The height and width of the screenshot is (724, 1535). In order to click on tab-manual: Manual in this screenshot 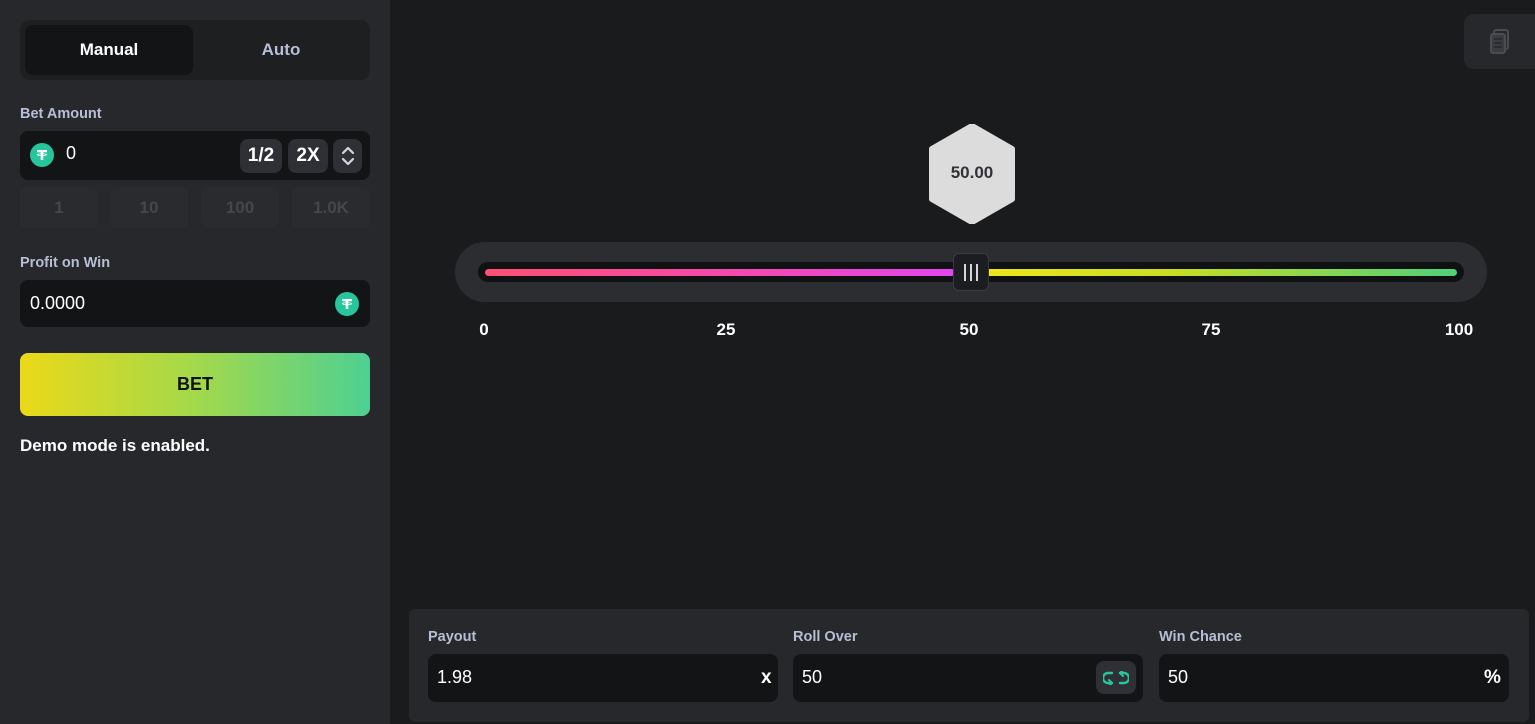, I will do `click(109, 50)`.